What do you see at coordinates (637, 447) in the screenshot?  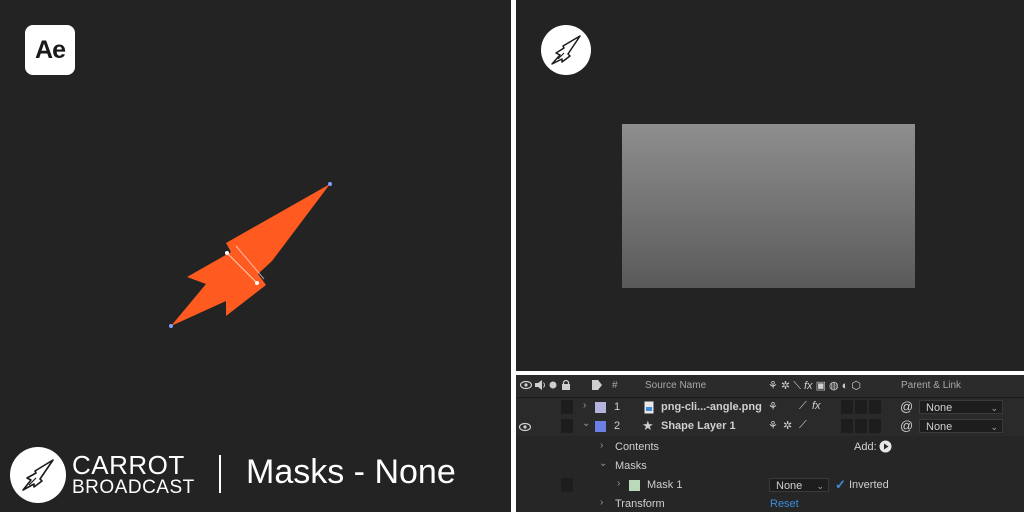 I see `contents-label: Contents` at bounding box center [637, 447].